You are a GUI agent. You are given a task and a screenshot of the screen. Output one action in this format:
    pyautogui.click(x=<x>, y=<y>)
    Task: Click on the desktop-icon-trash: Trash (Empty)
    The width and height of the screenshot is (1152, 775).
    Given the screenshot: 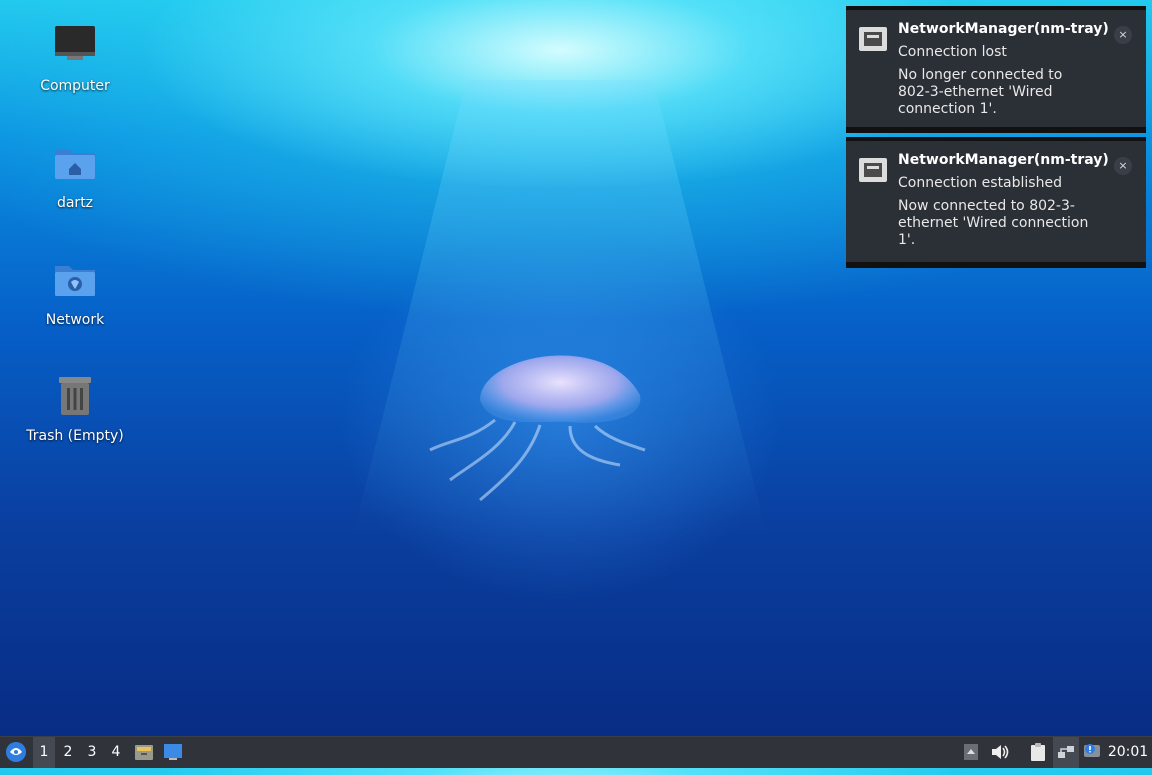 What is the action you would take?
    pyautogui.click(x=75, y=408)
    